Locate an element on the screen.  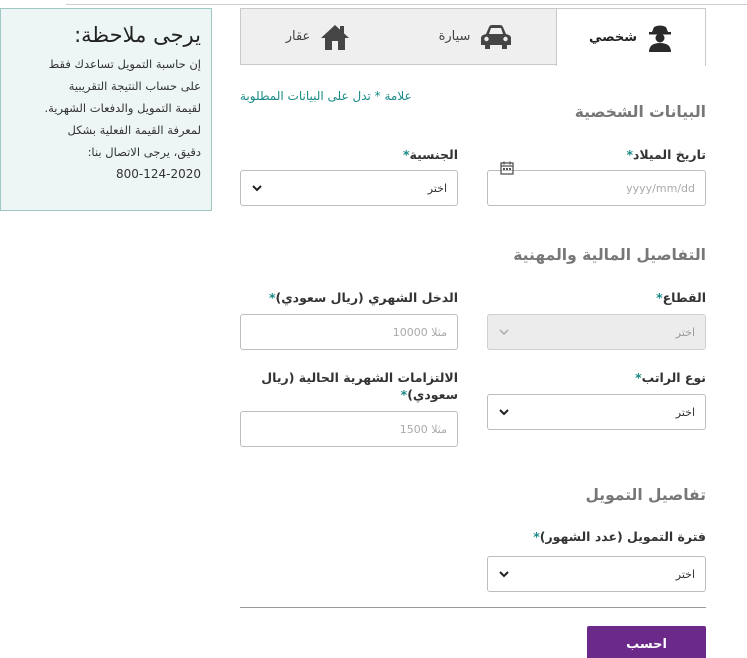
obligations-label: الالتزامات الشهرية الحالية (ريال سعودي)* is located at coordinates (353, 386).